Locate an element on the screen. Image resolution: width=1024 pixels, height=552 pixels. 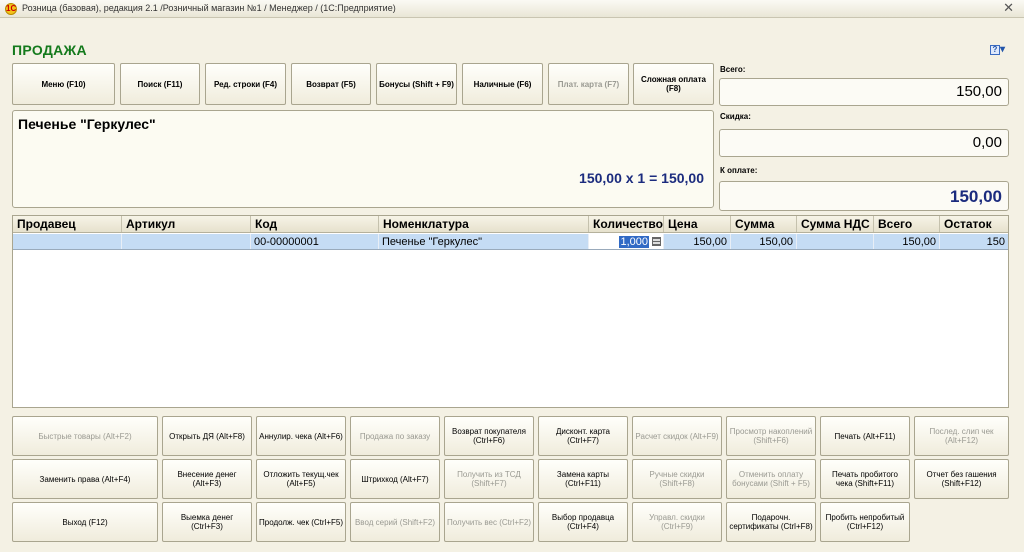
bonus-button: Бонусы (Shift + F9) is located at coordinates (416, 84).